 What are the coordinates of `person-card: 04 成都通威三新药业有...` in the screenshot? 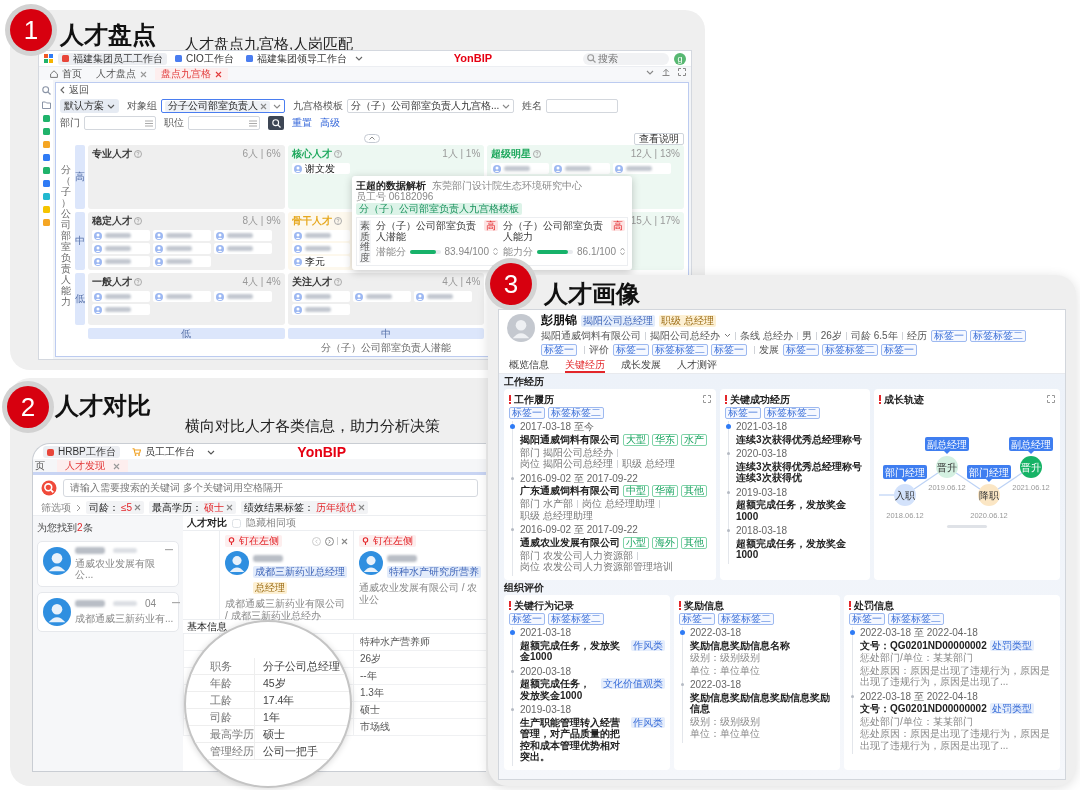 It's located at (108, 611).